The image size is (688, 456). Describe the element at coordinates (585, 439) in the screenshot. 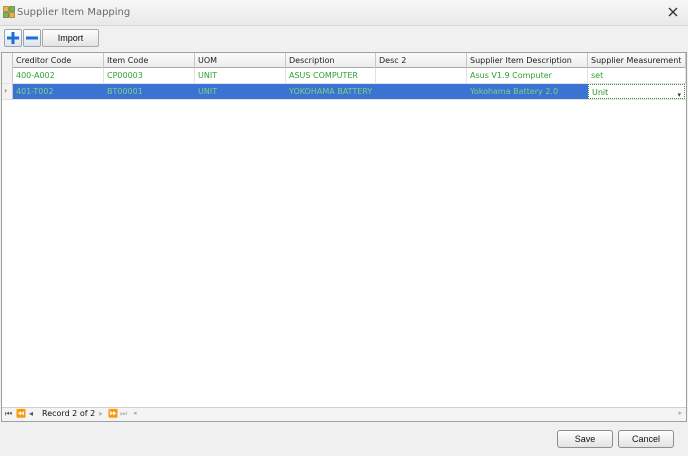

I see `save-button: Save` at that location.